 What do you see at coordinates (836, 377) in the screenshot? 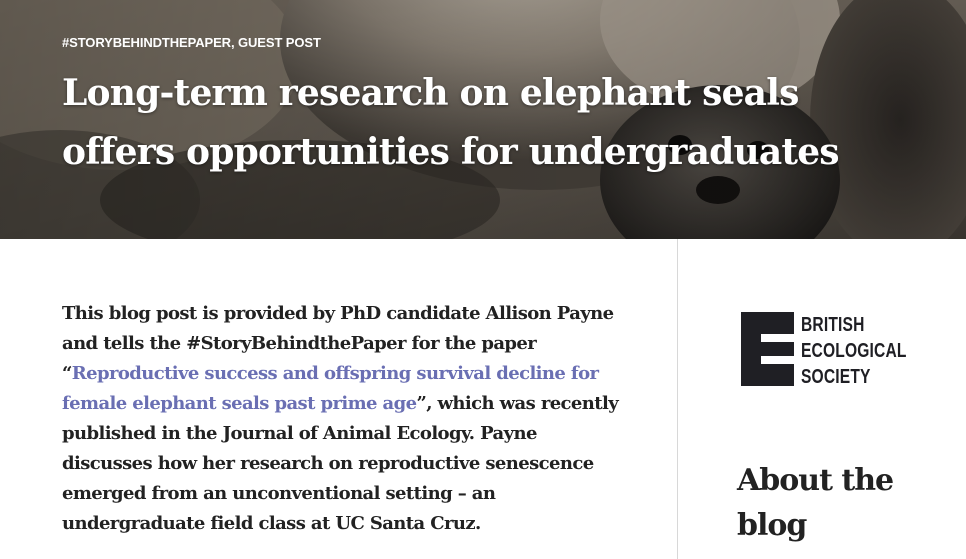
I see `bes-wordmark-line-3: SOCIETY` at bounding box center [836, 377].